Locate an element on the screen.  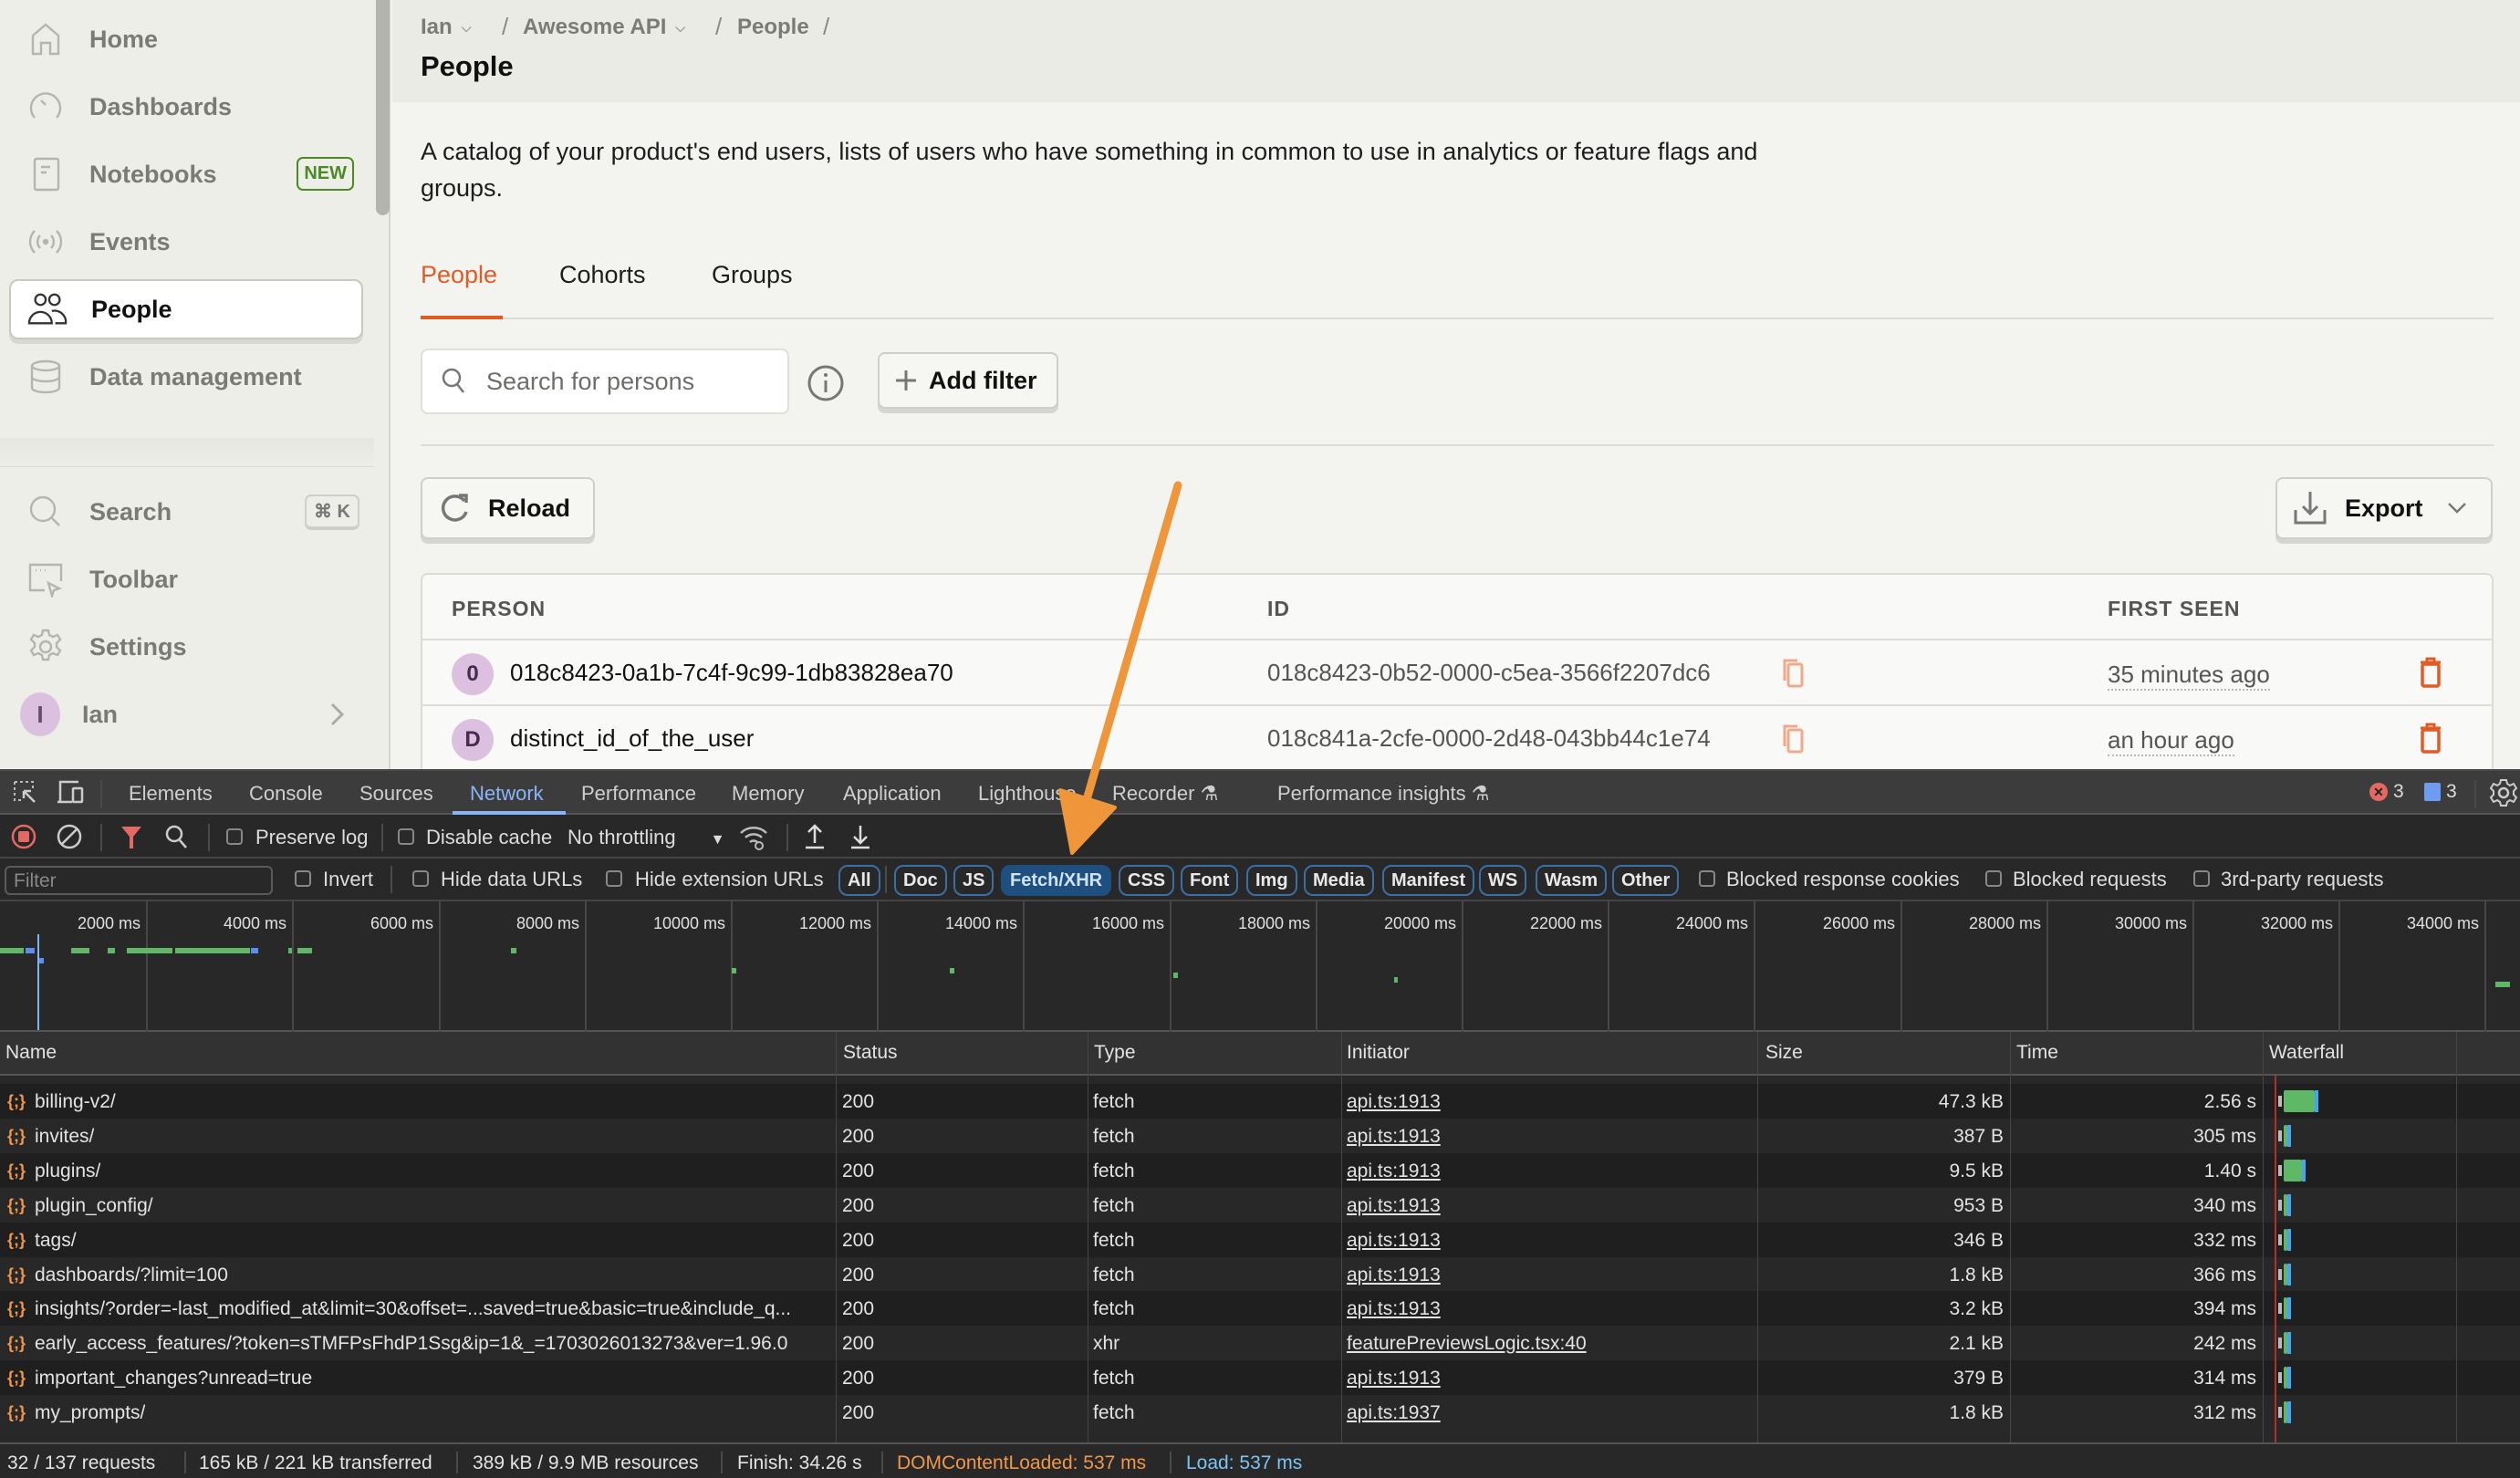
sidebar-item-search: Search ⌘ K is located at coordinates (186, 512).